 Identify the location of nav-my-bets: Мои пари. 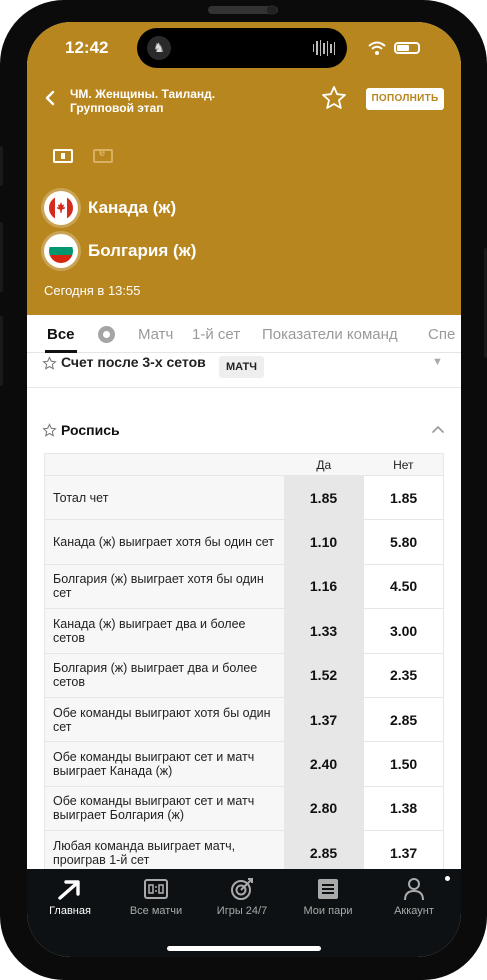
(328, 897).